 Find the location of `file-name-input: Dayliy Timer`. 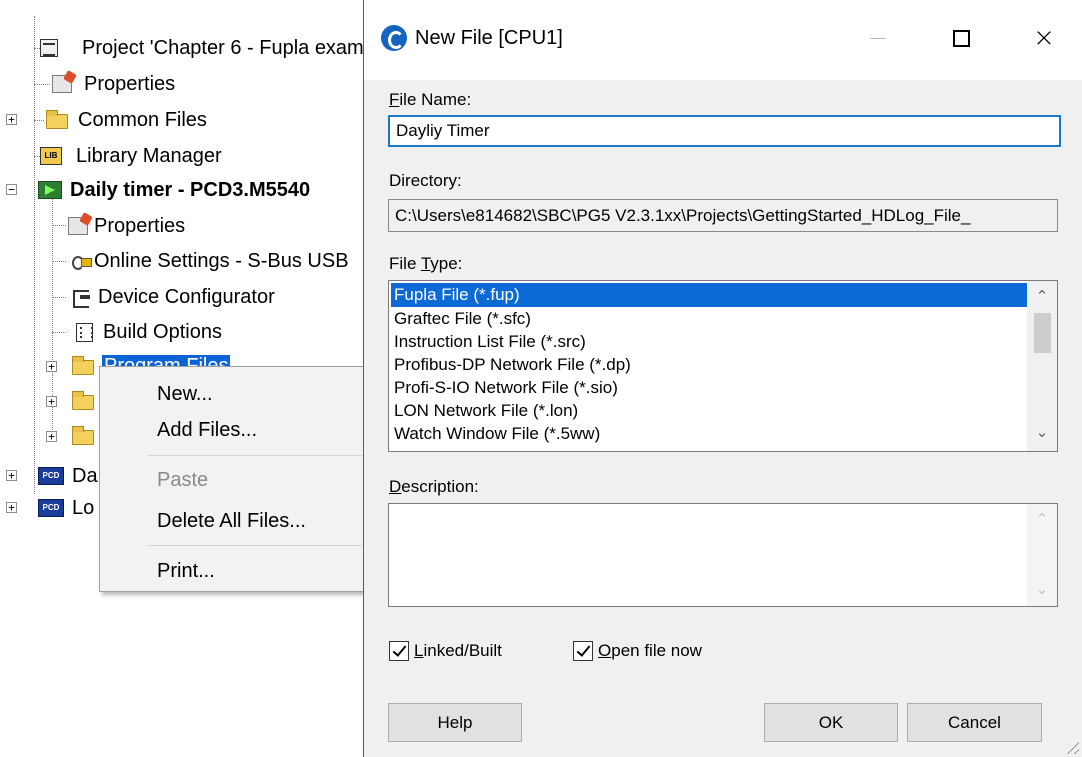

file-name-input: Dayliy Timer is located at coordinates (724, 131).